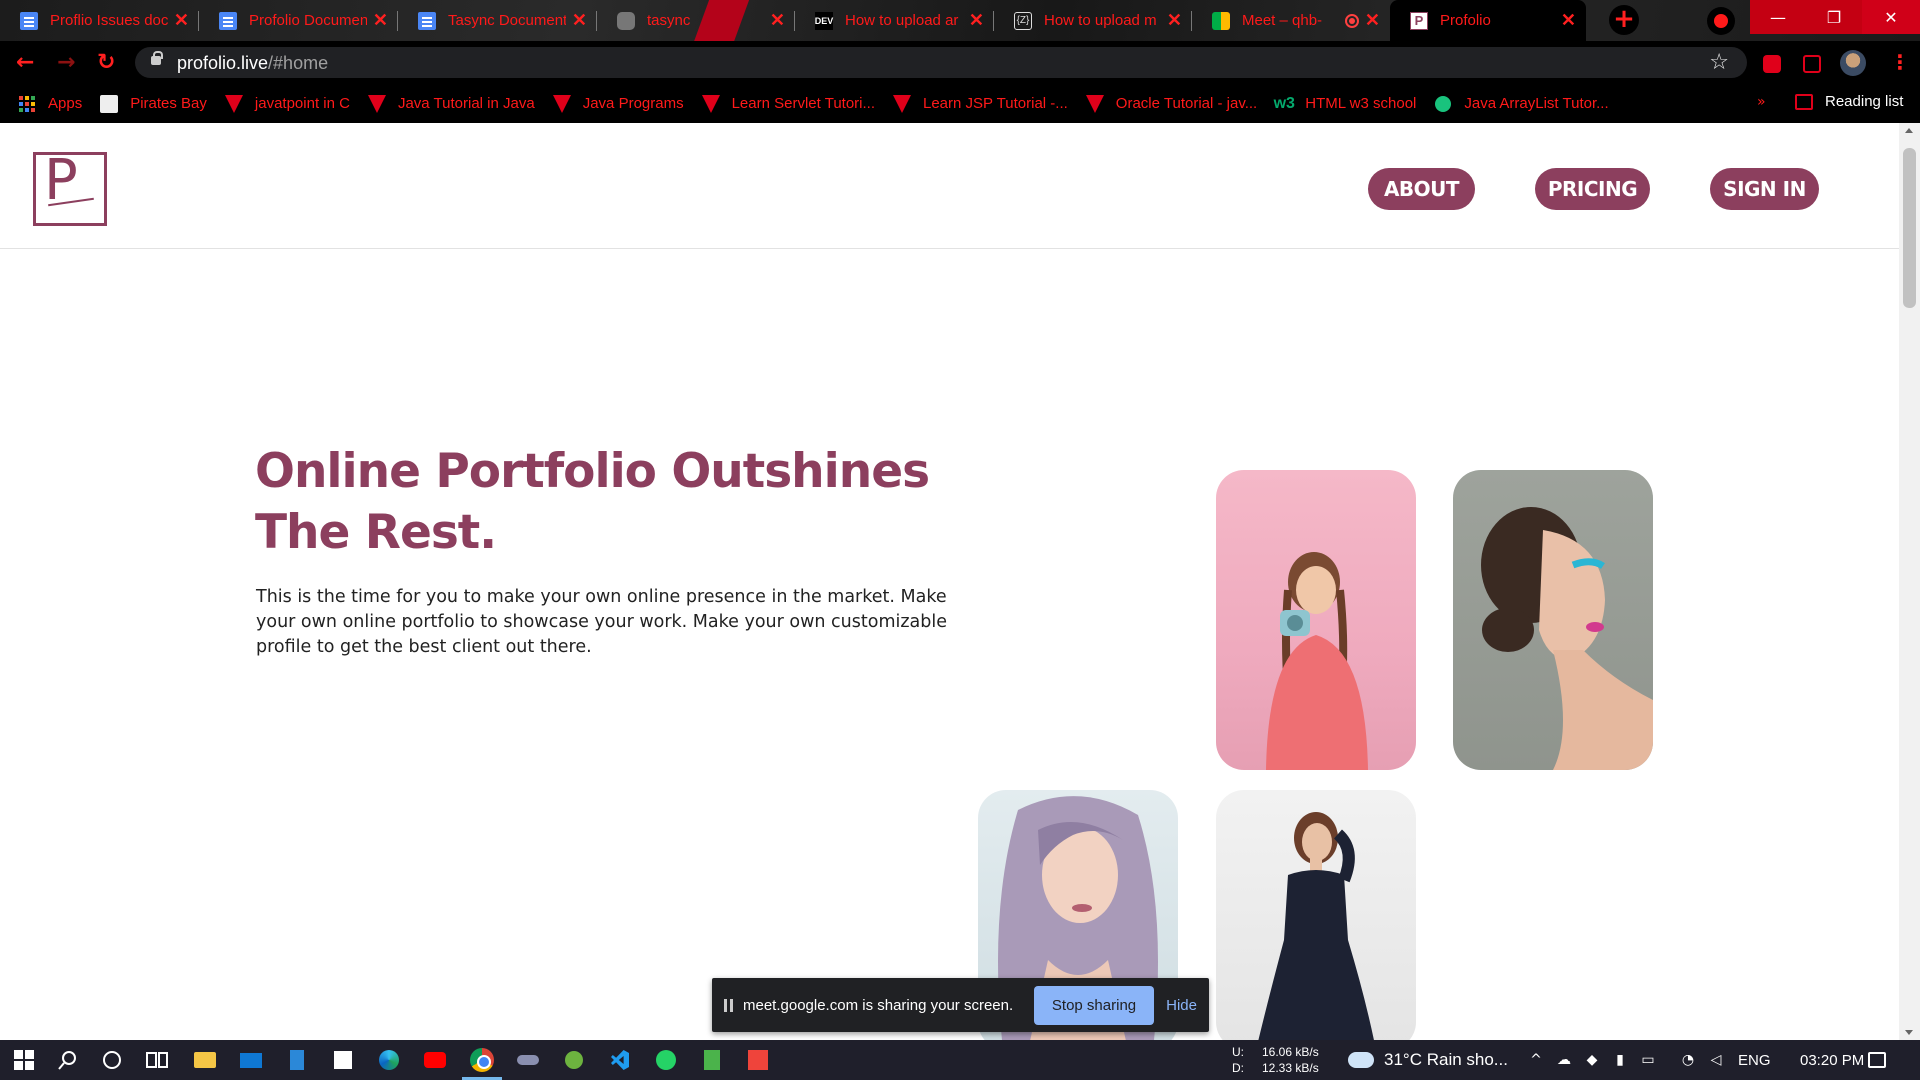  Describe the element at coordinates (252, 63) in the screenshot. I see `url-text: profolio.live/#home` at that location.